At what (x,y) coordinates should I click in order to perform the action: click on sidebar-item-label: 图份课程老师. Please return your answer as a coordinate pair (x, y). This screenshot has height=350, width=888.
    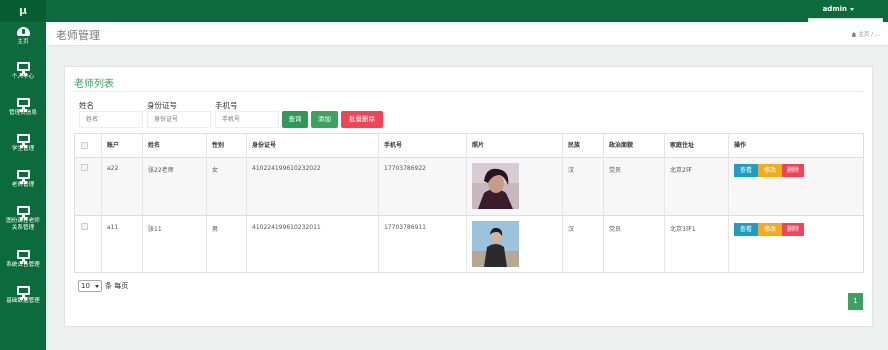
    Looking at the image, I should click on (23, 221).